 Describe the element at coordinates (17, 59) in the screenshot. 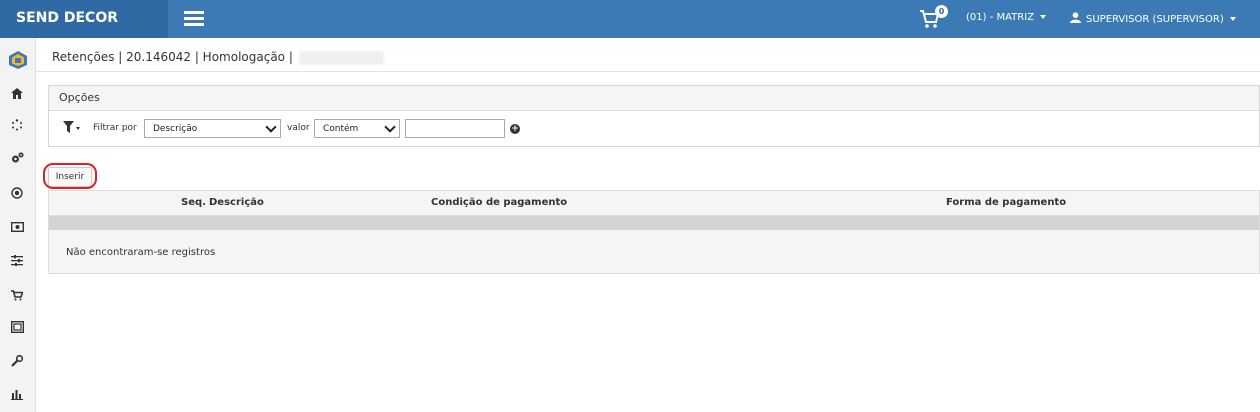

I see `logo-icon` at that location.